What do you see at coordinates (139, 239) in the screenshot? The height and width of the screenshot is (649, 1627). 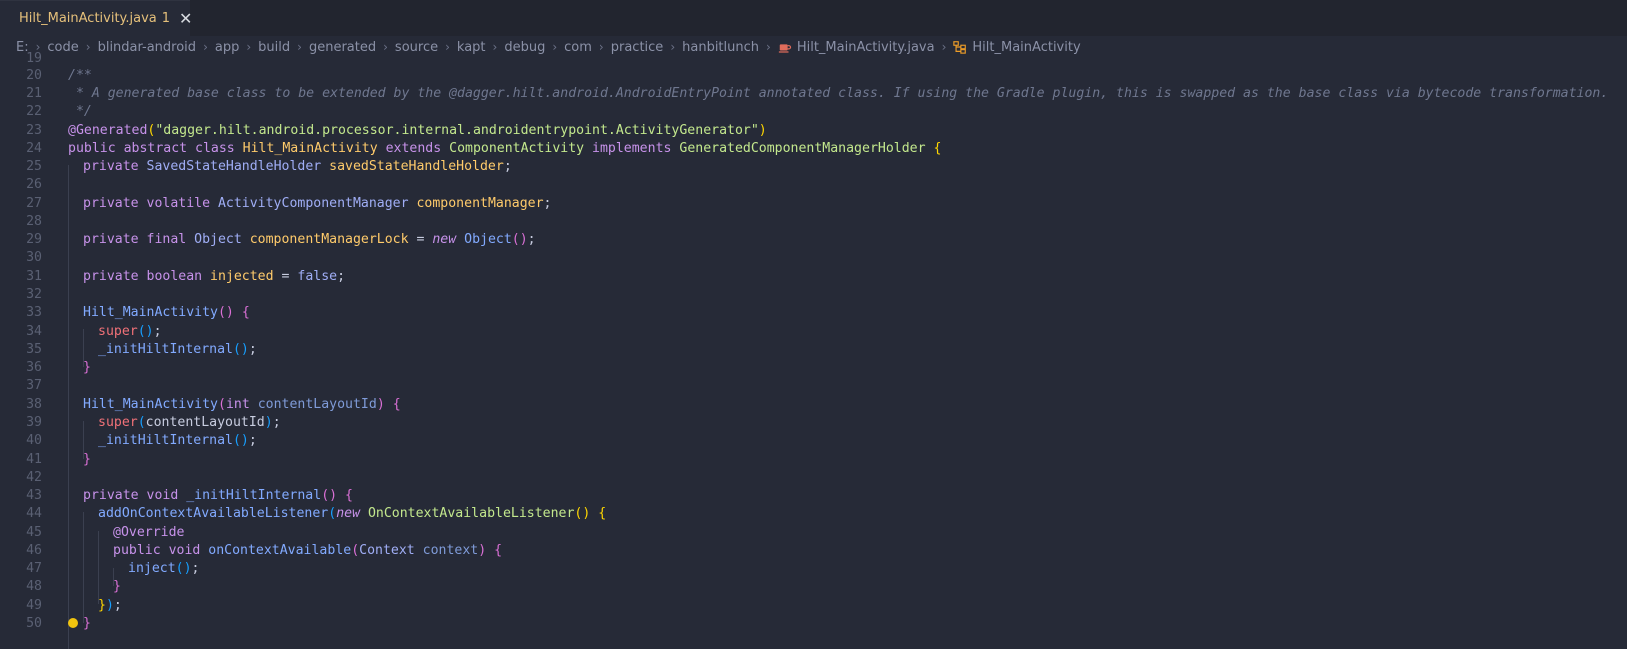 I see `keyword: private final` at bounding box center [139, 239].